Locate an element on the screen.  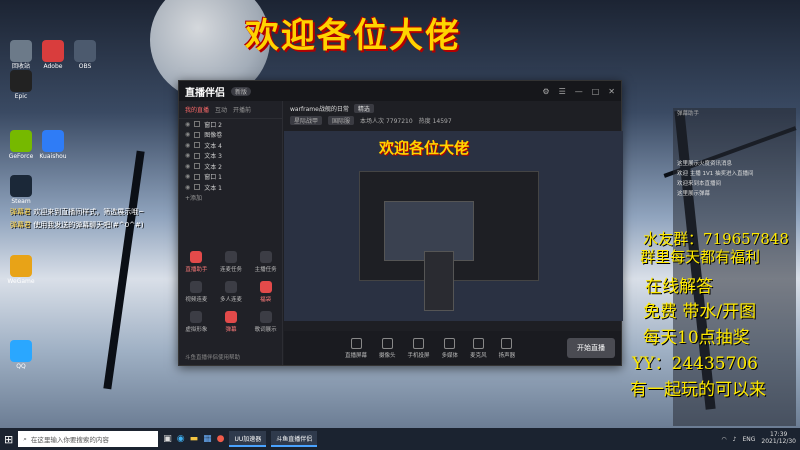
language-indicator: ENG is located at coordinates (748, 439).